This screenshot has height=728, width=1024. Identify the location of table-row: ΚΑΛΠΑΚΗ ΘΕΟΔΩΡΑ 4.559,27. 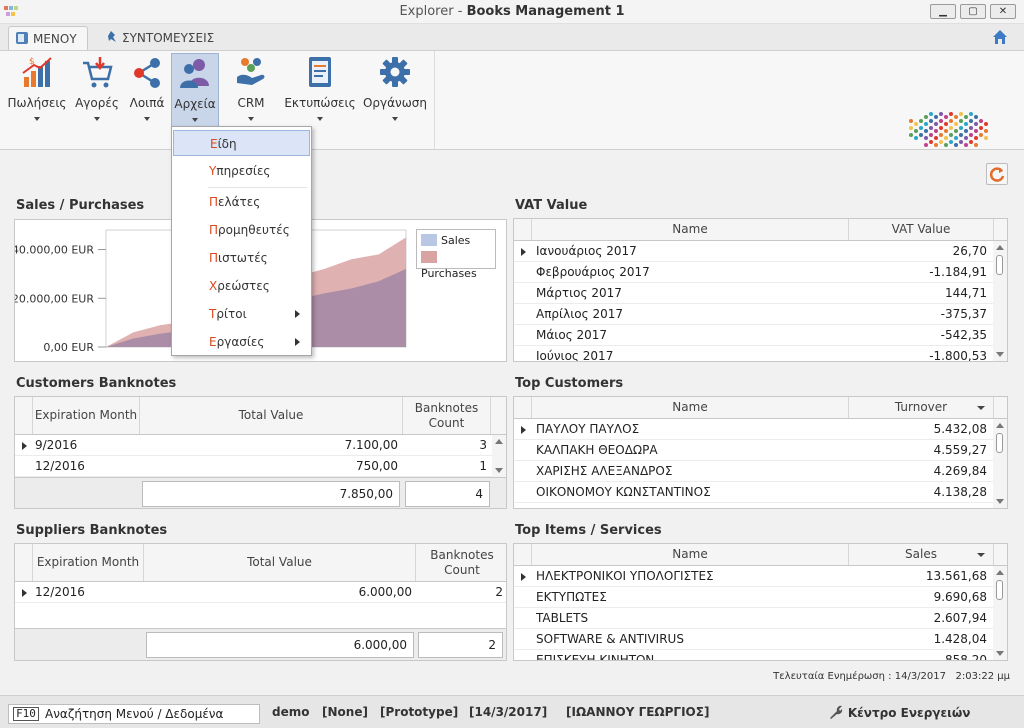
(760, 450).